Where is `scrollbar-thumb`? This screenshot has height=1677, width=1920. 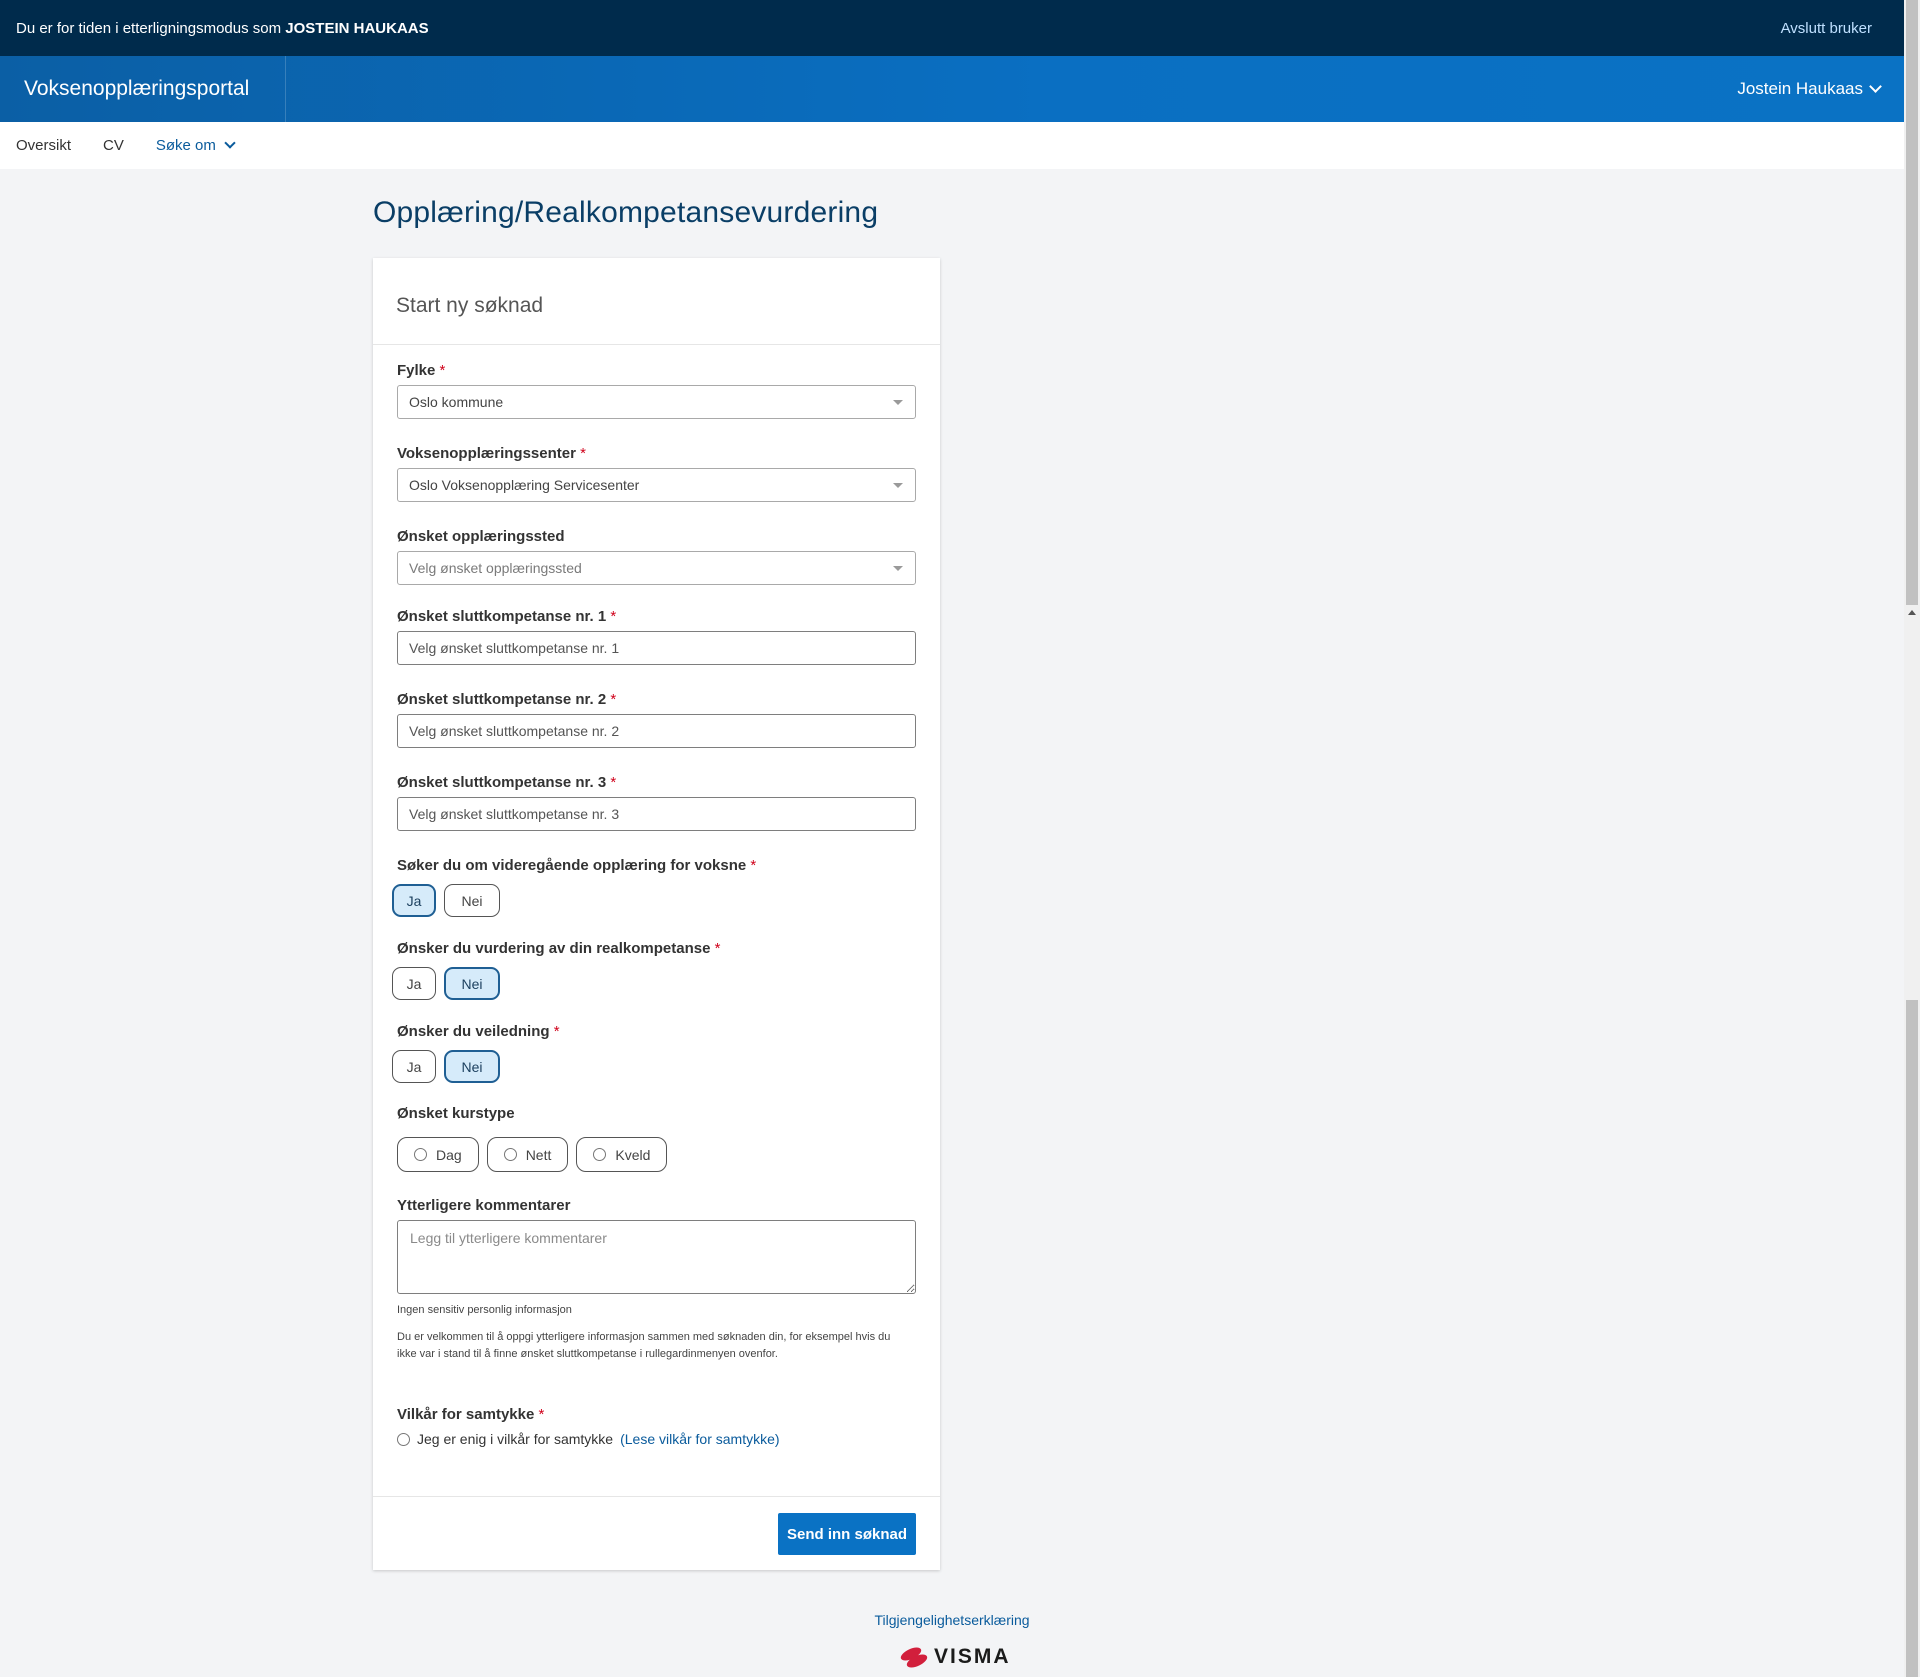 scrollbar-thumb is located at coordinates (1912, 302).